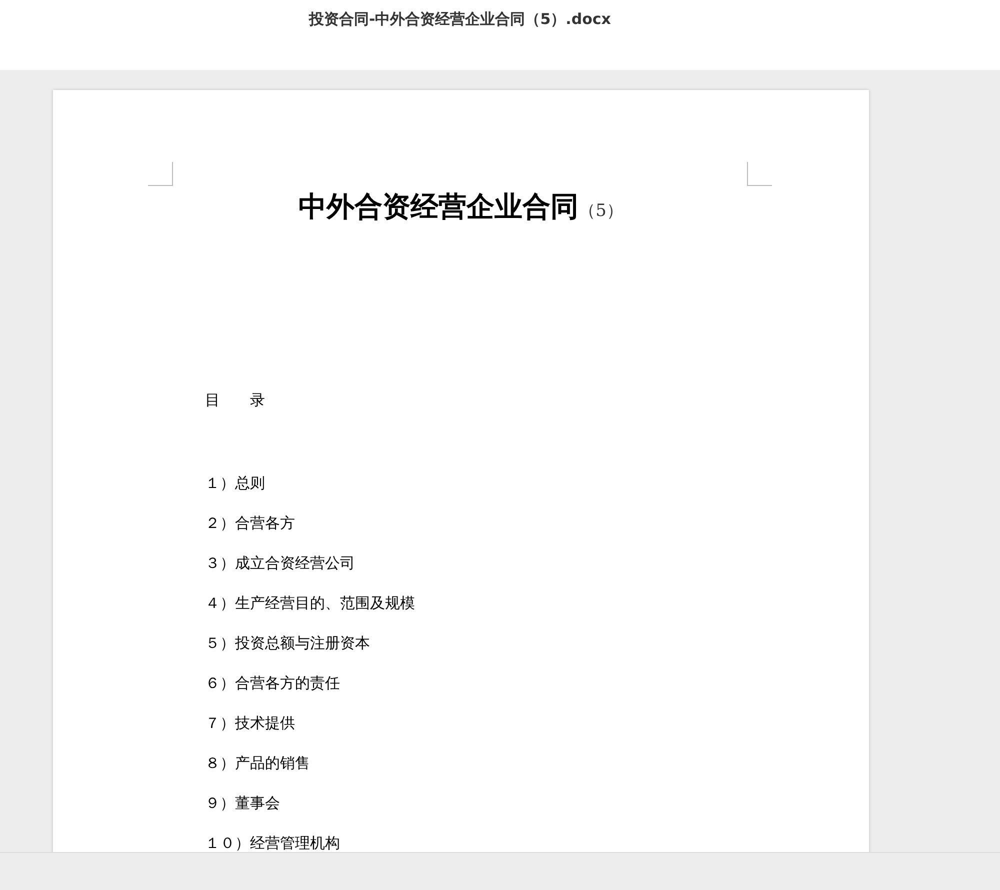 The width and height of the screenshot is (1000, 890). What do you see at coordinates (258, 763) in the screenshot?
I see `toc-entry: ８）产品的销售` at bounding box center [258, 763].